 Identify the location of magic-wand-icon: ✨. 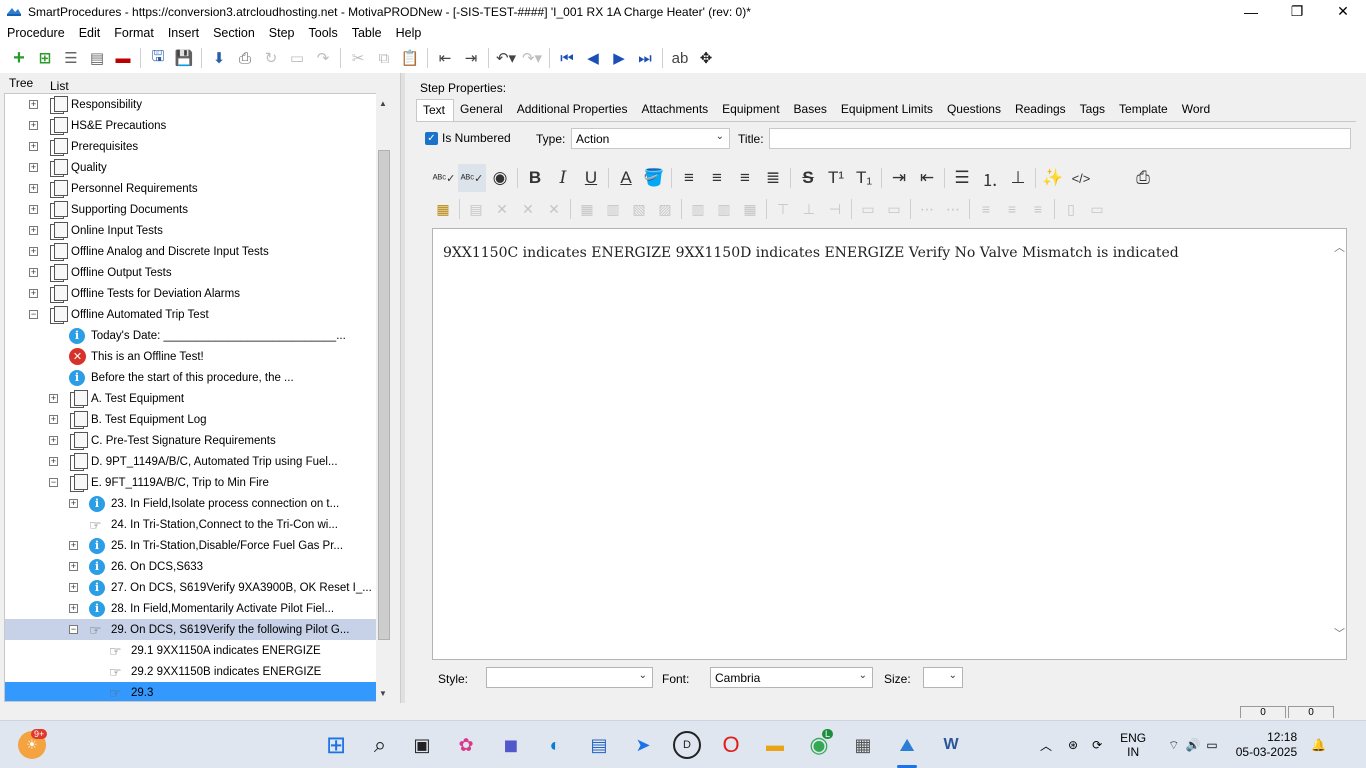
(1053, 178).